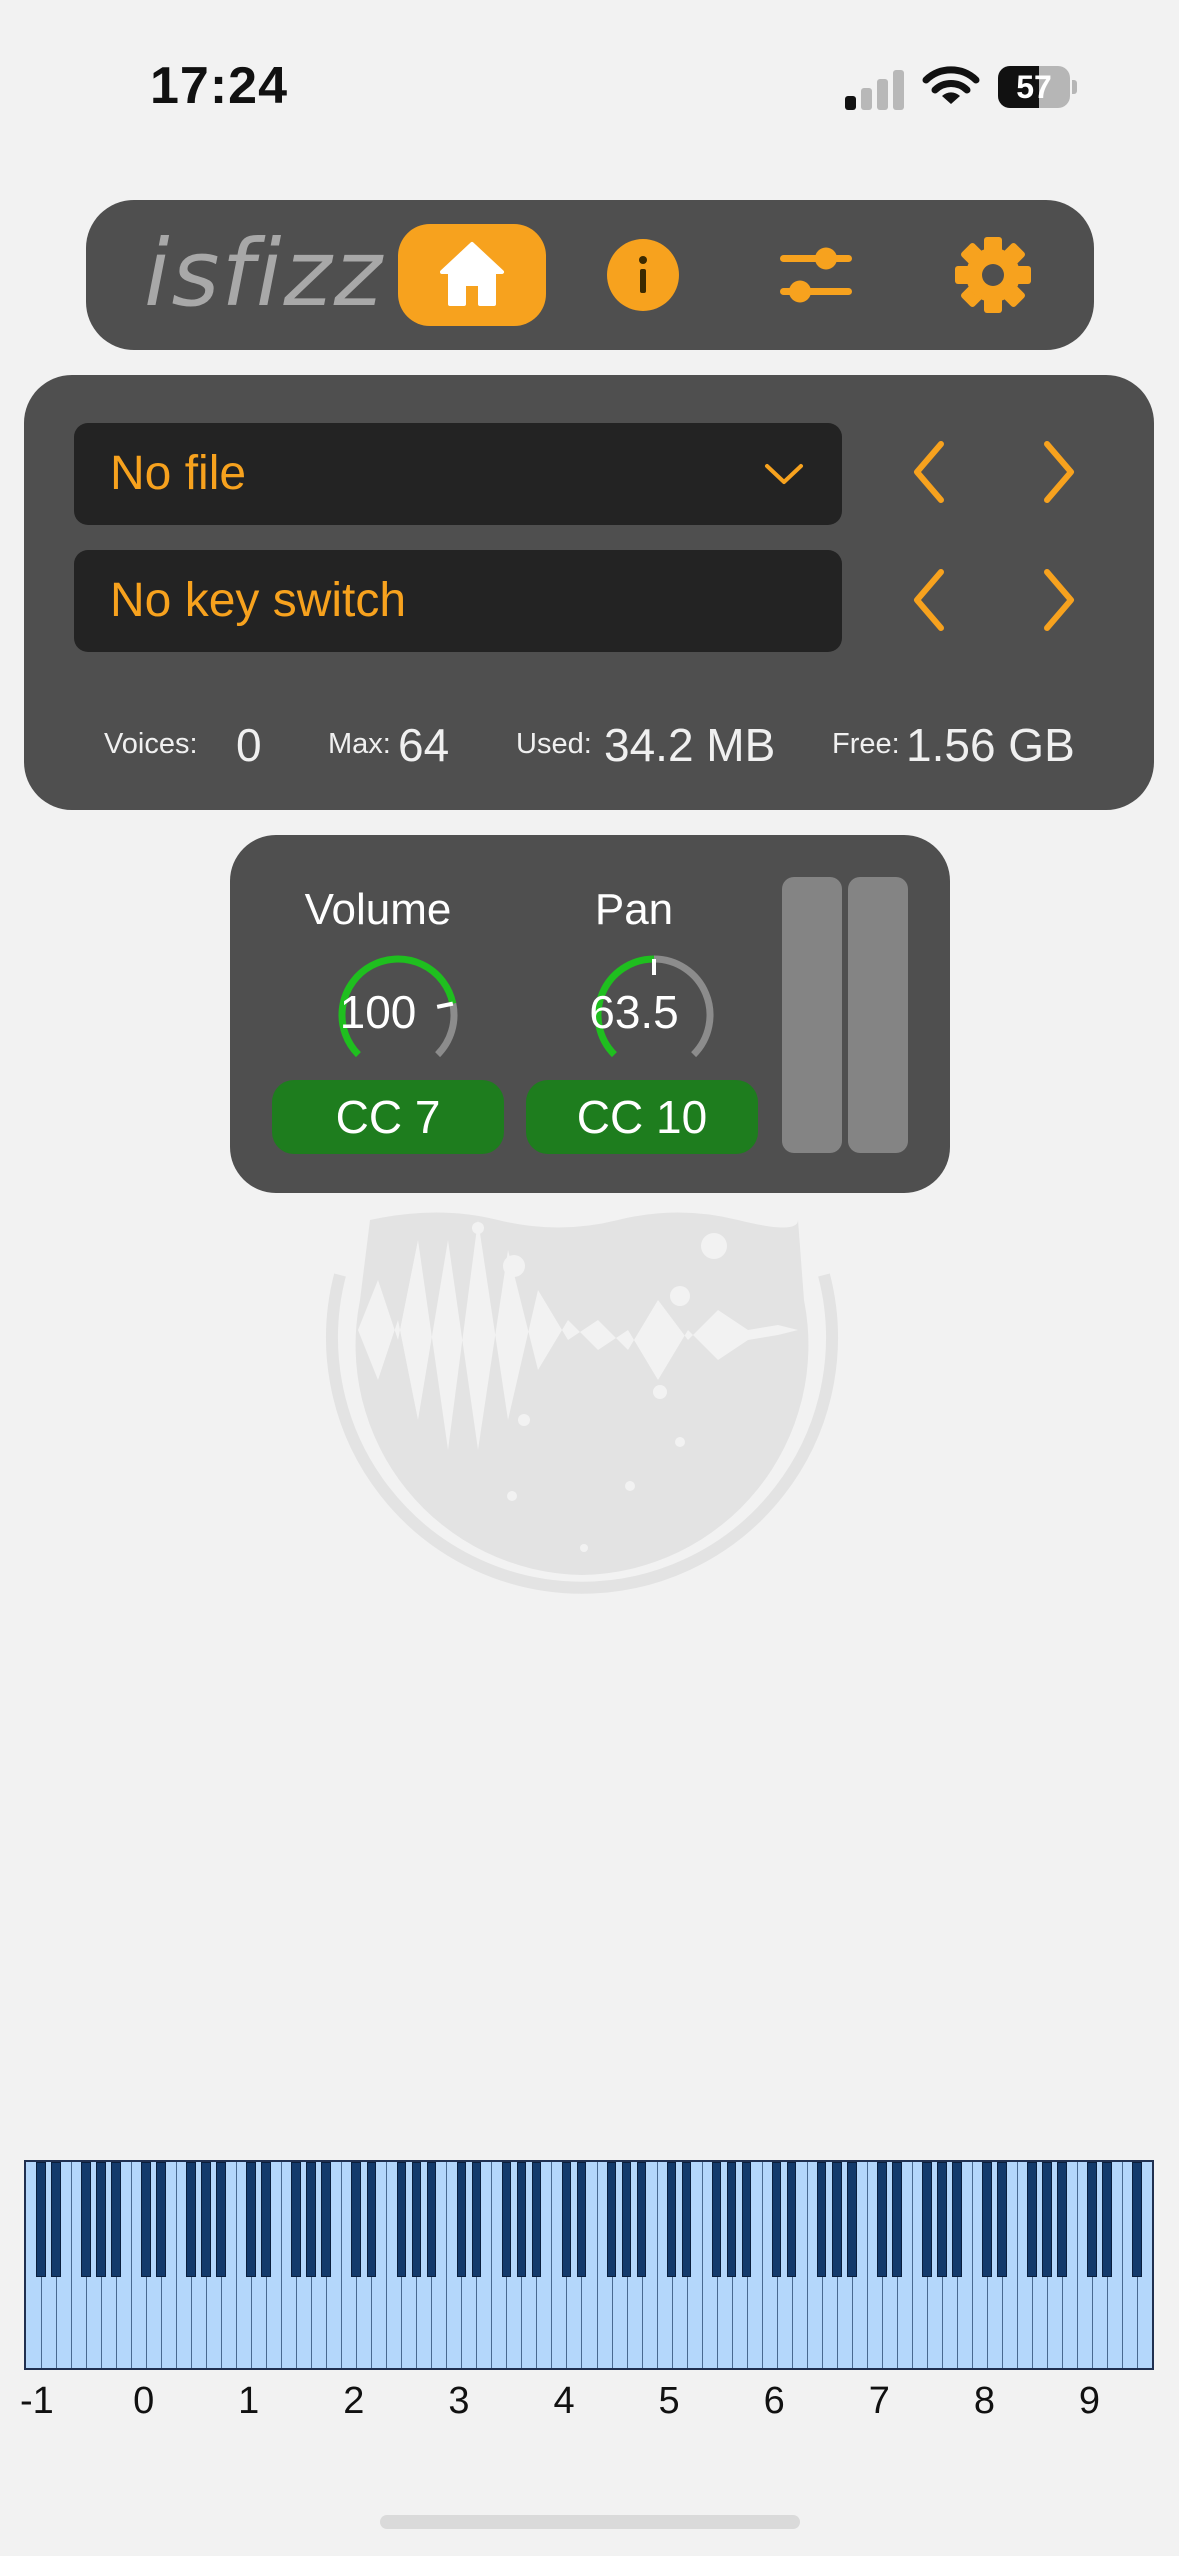  Describe the element at coordinates (951, 86) in the screenshot. I see `wifi-icon` at that location.